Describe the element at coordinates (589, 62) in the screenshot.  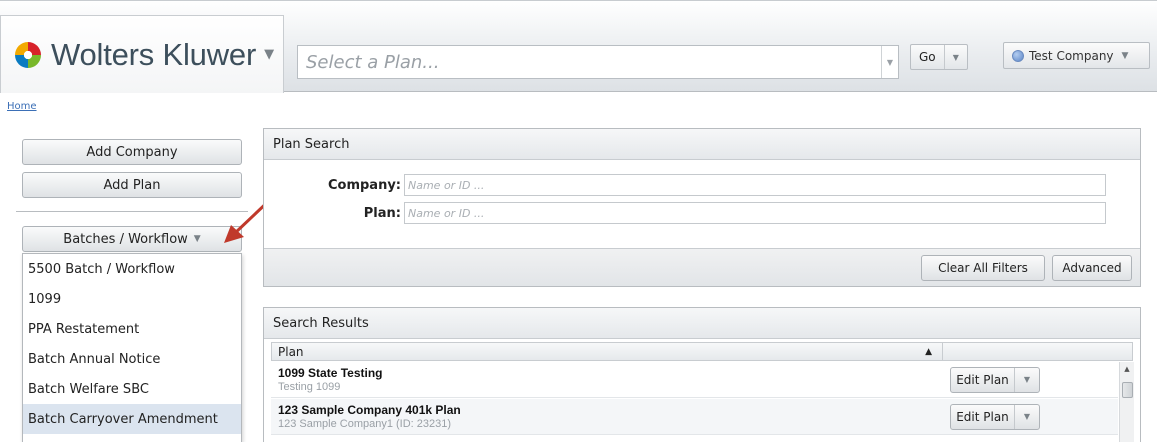
I see `plan-select-input` at that location.